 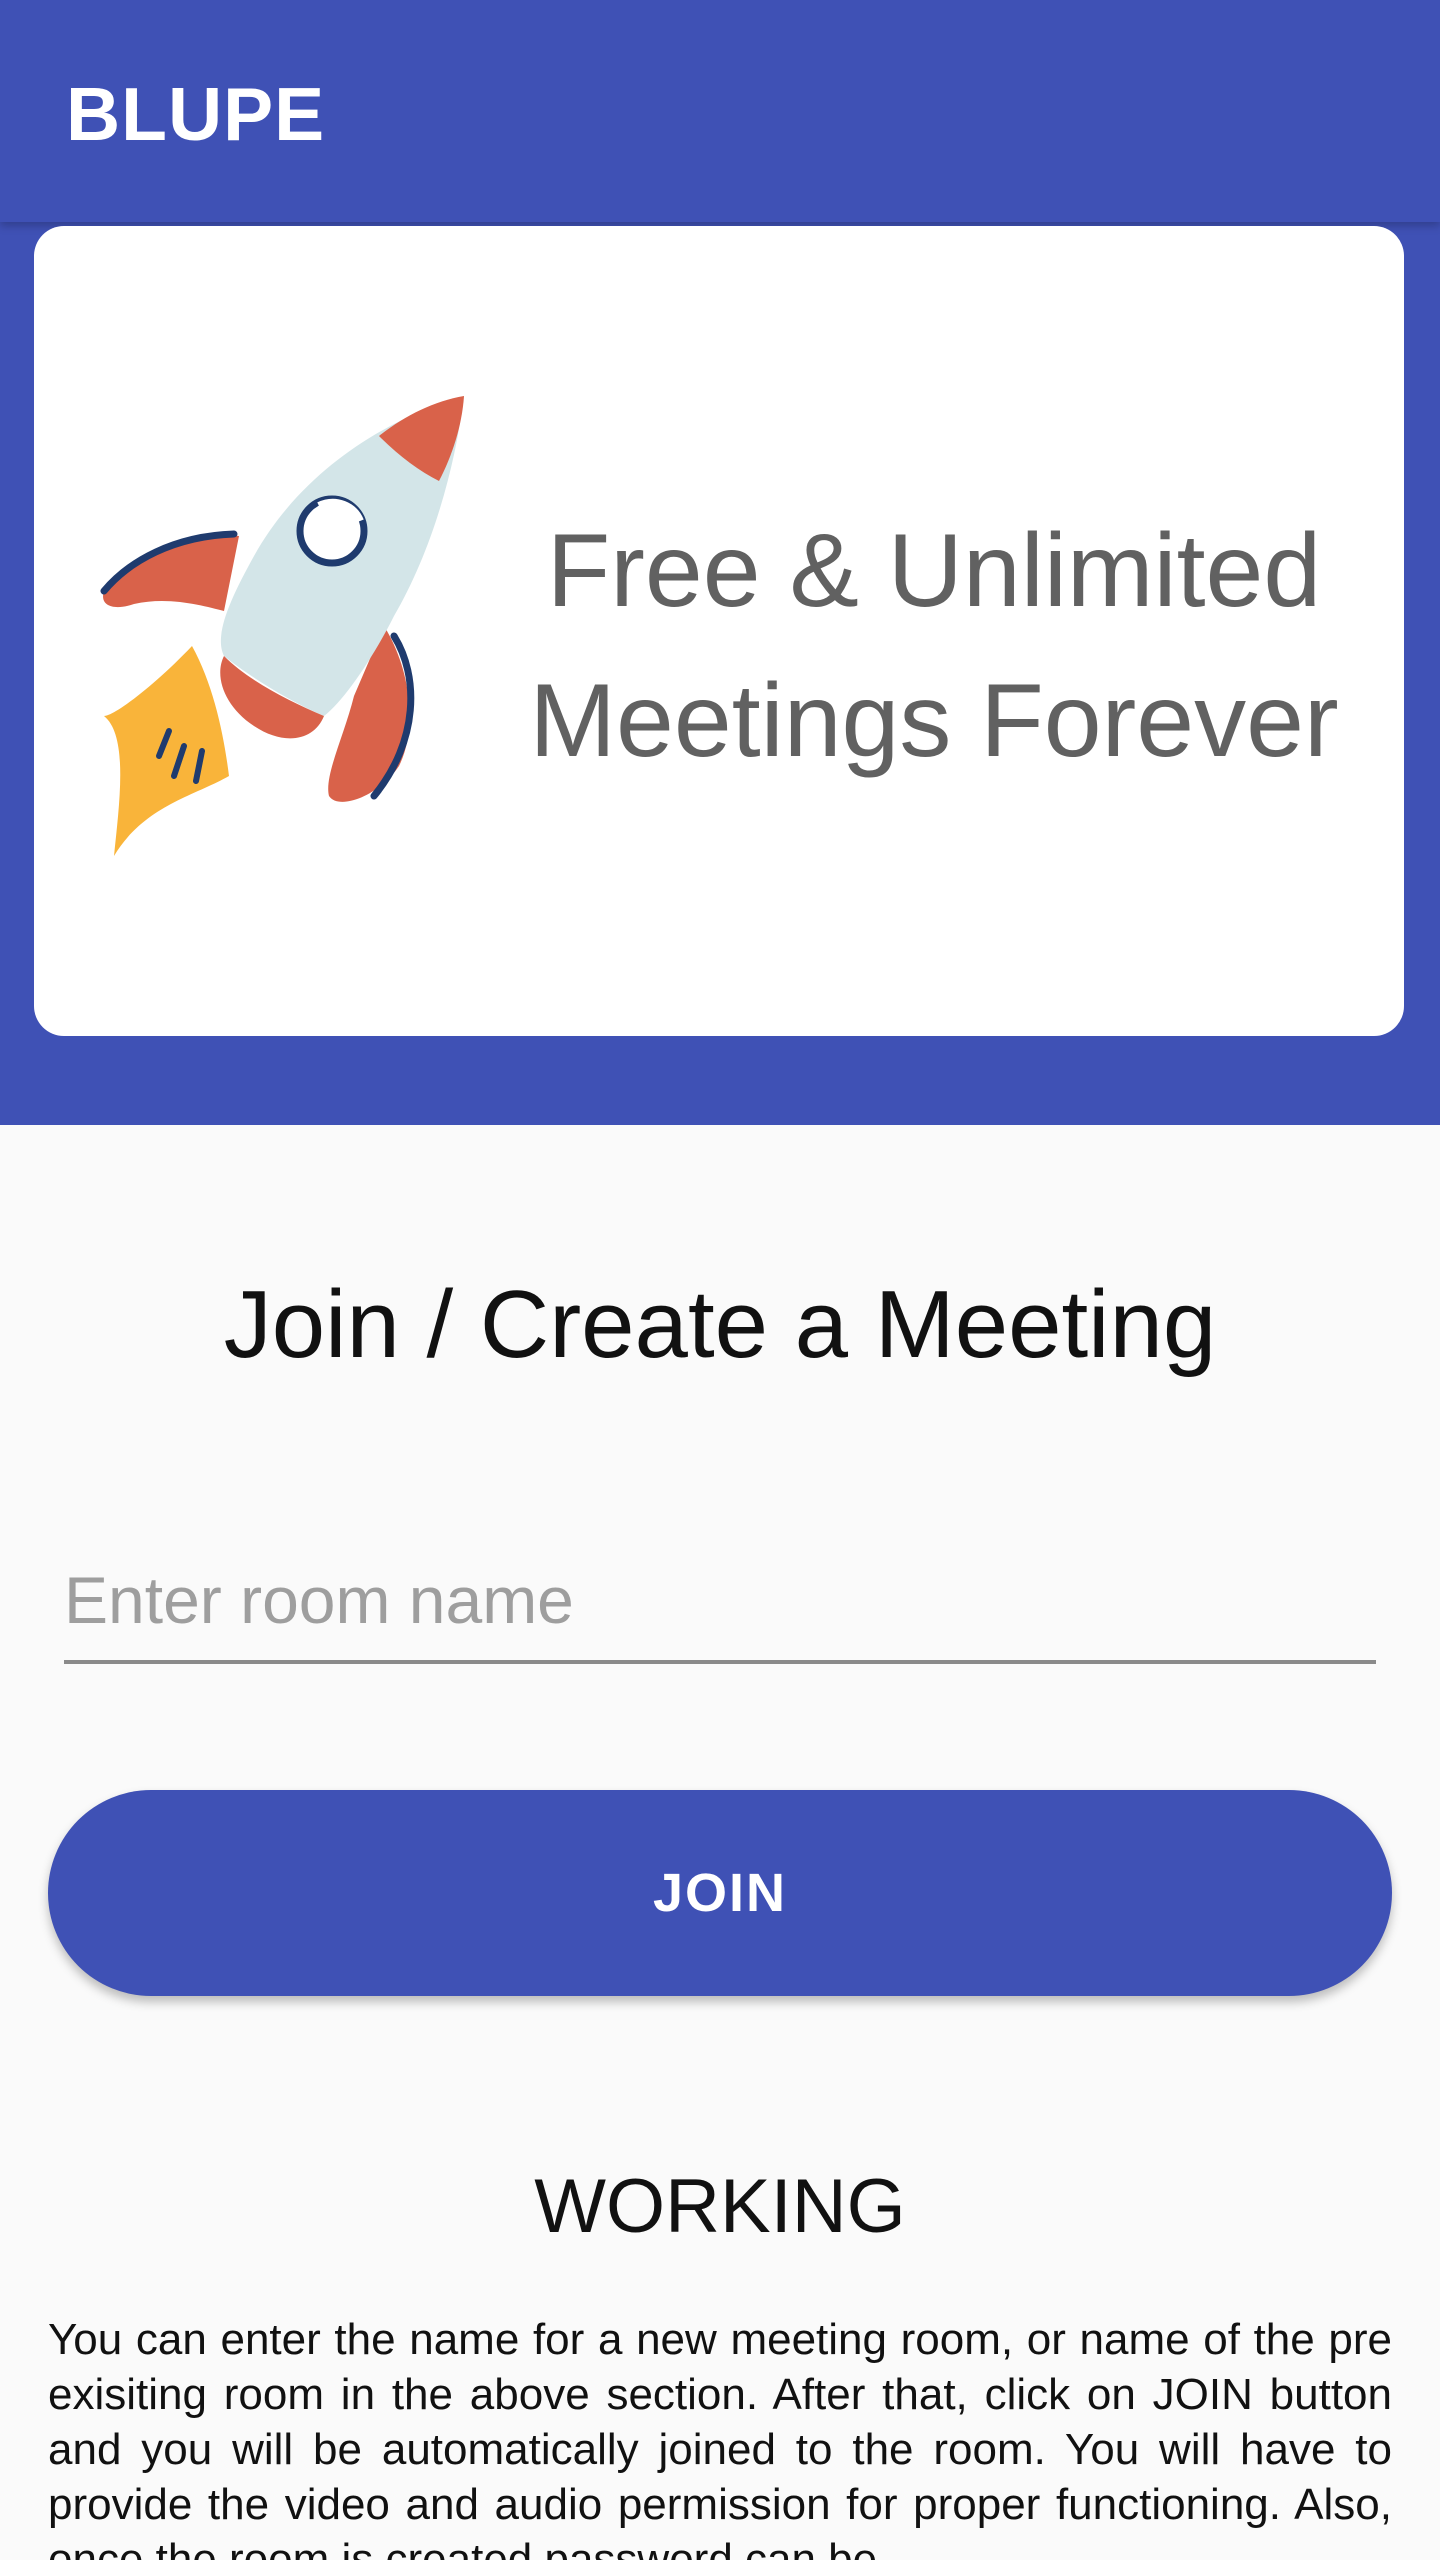 I want to click on banner-tagline-line-1: Free & Unlimited, so click(x=934, y=571).